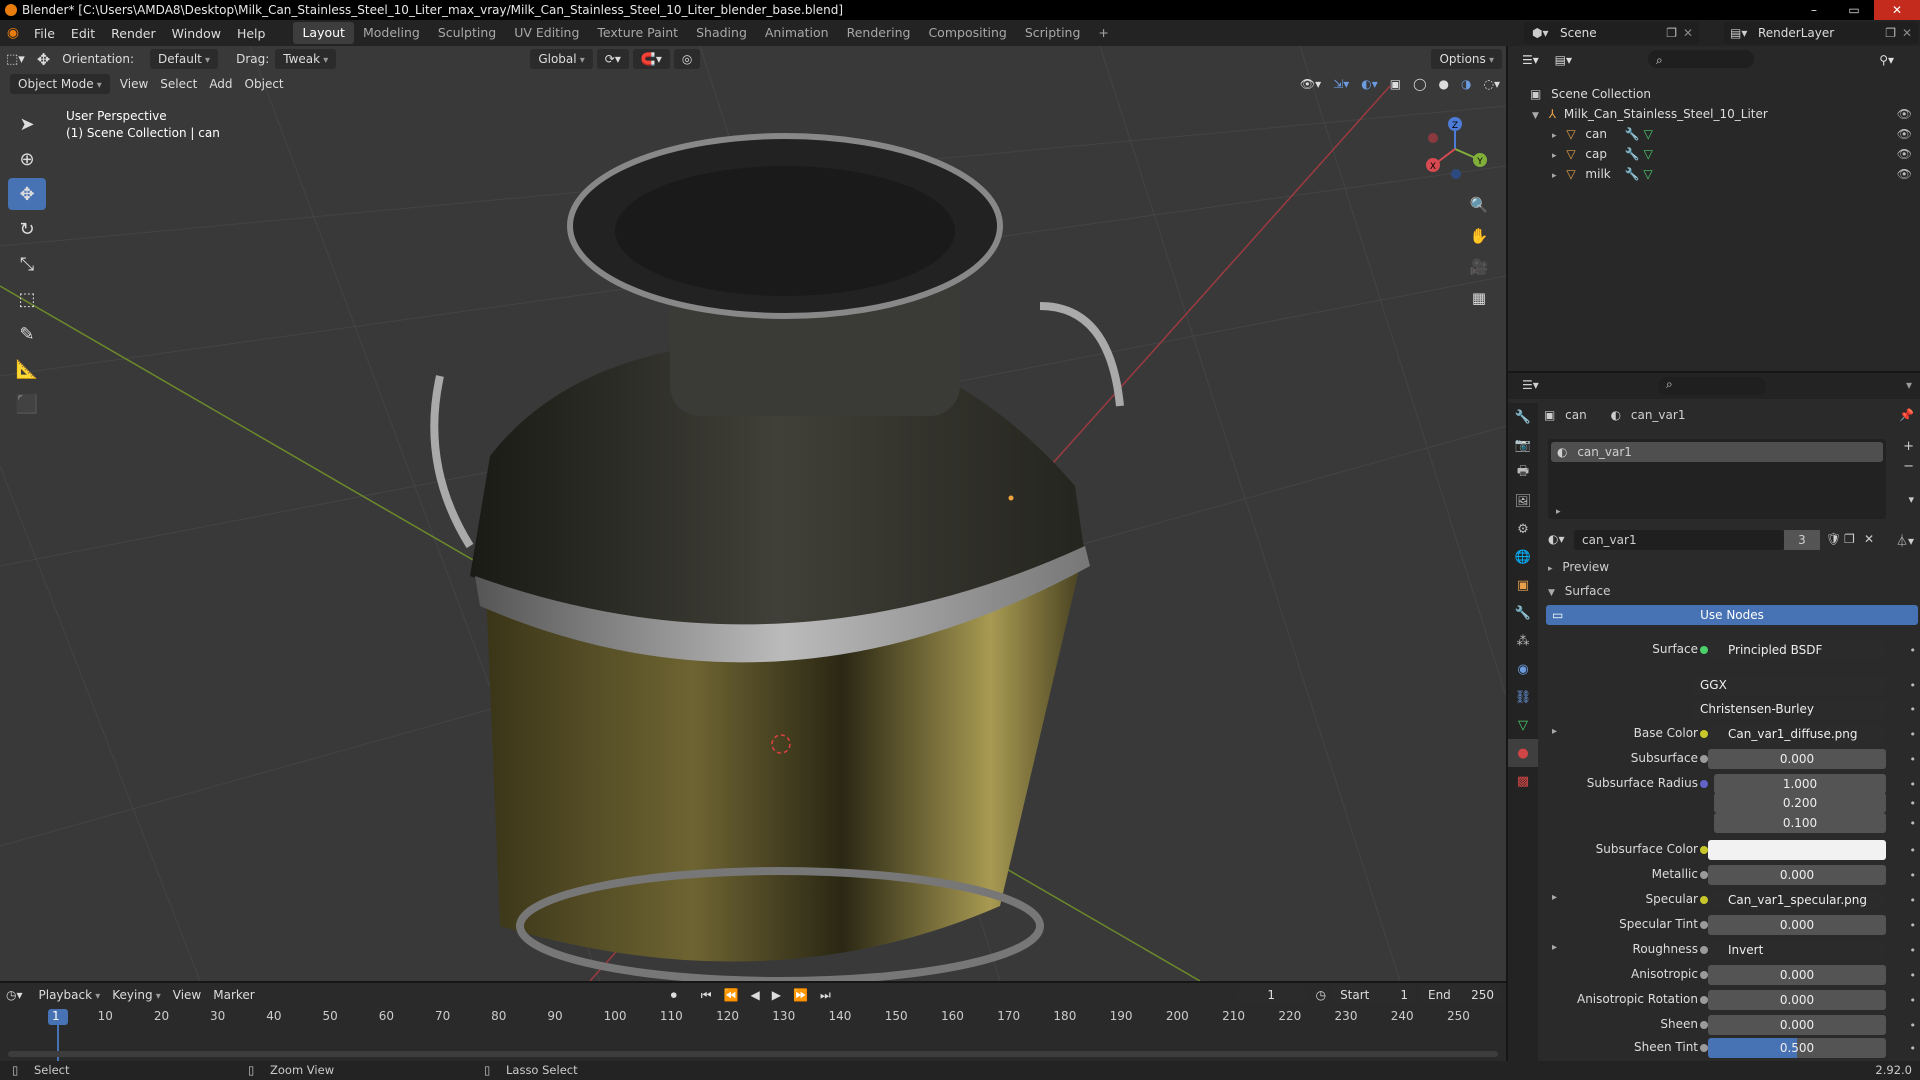  Describe the element at coordinates (1479, 236) in the screenshot. I see `pan-hand-icon: ✋` at that location.